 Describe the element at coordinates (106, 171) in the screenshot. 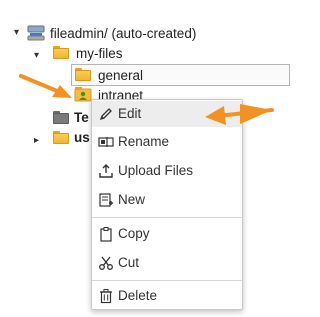

I see `upload-icon` at that location.